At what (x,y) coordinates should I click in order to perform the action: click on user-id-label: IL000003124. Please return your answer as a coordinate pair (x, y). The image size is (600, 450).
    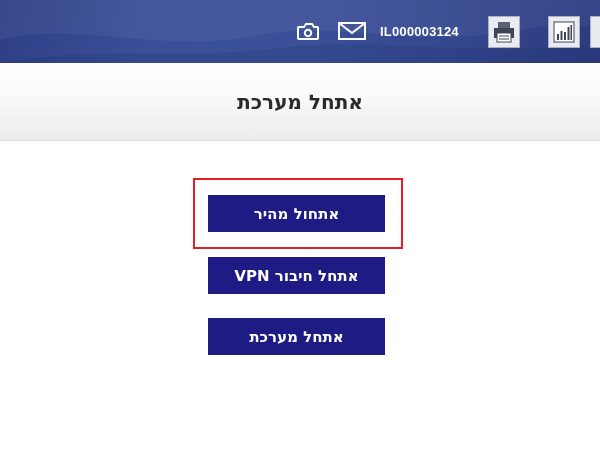
    Looking at the image, I should click on (419, 31).